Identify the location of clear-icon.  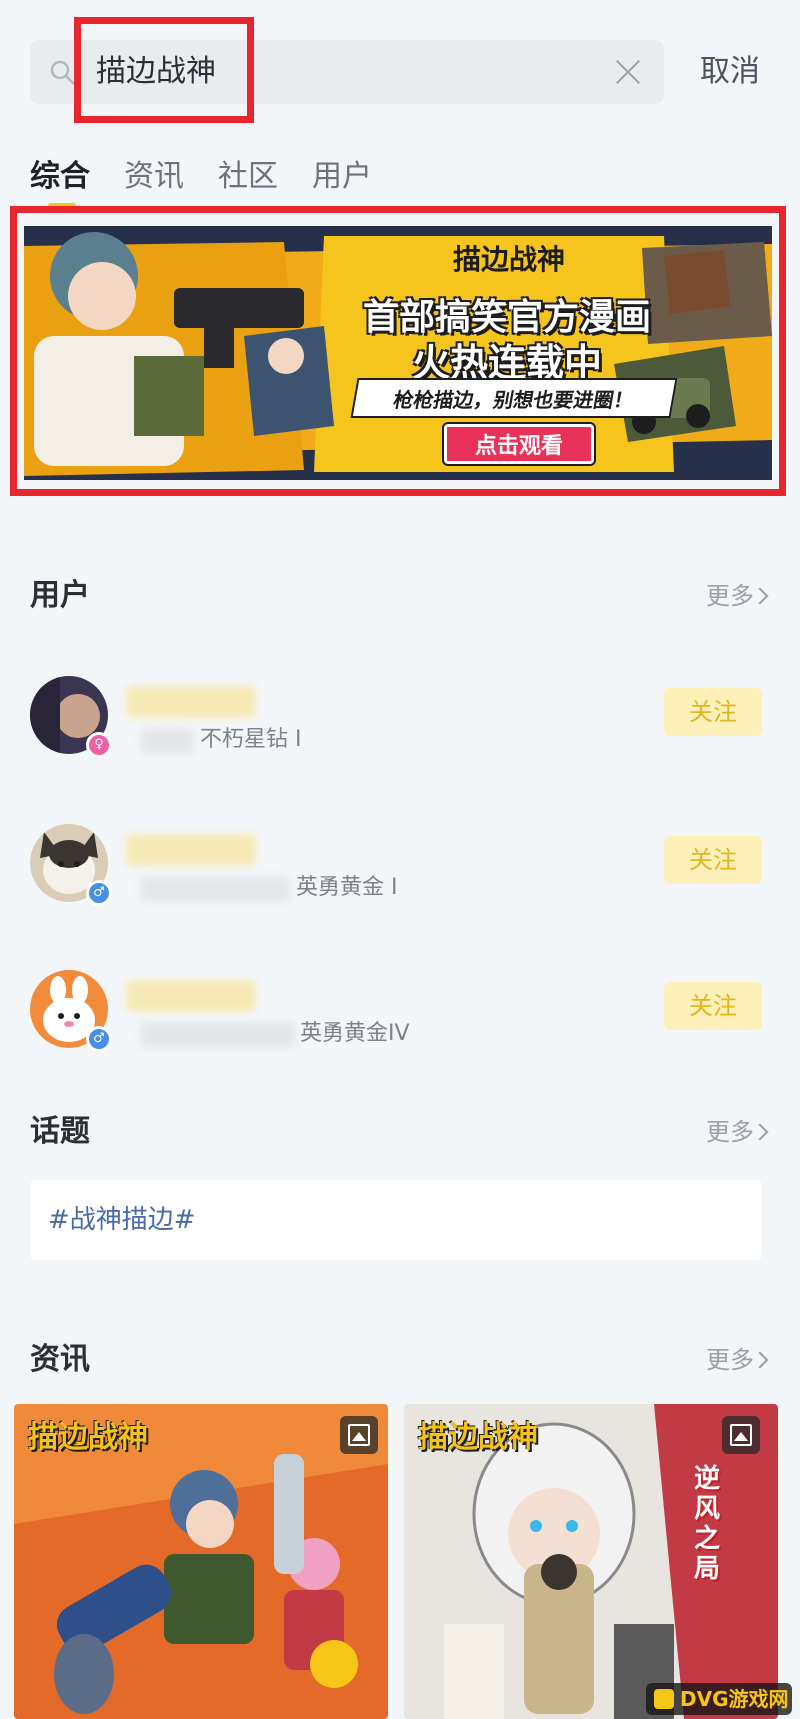
(628, 72).